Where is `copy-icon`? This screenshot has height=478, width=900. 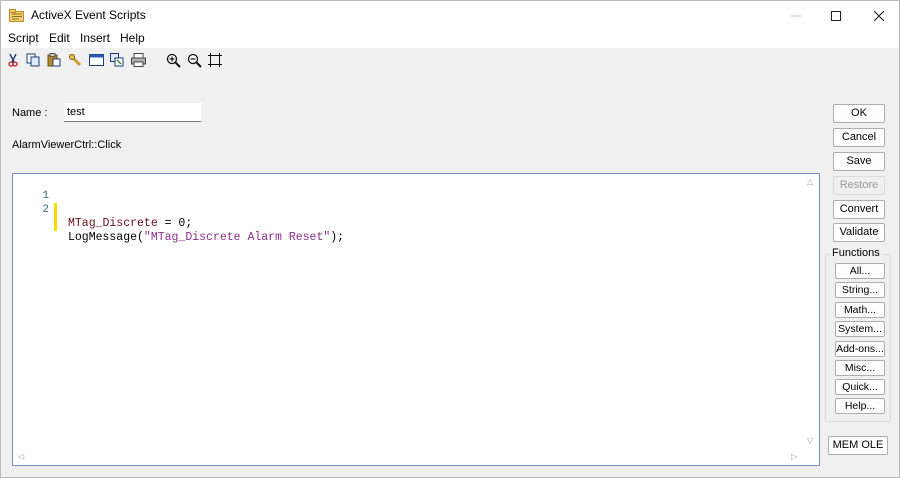
copy-icon is located at coordinates (33, 60).